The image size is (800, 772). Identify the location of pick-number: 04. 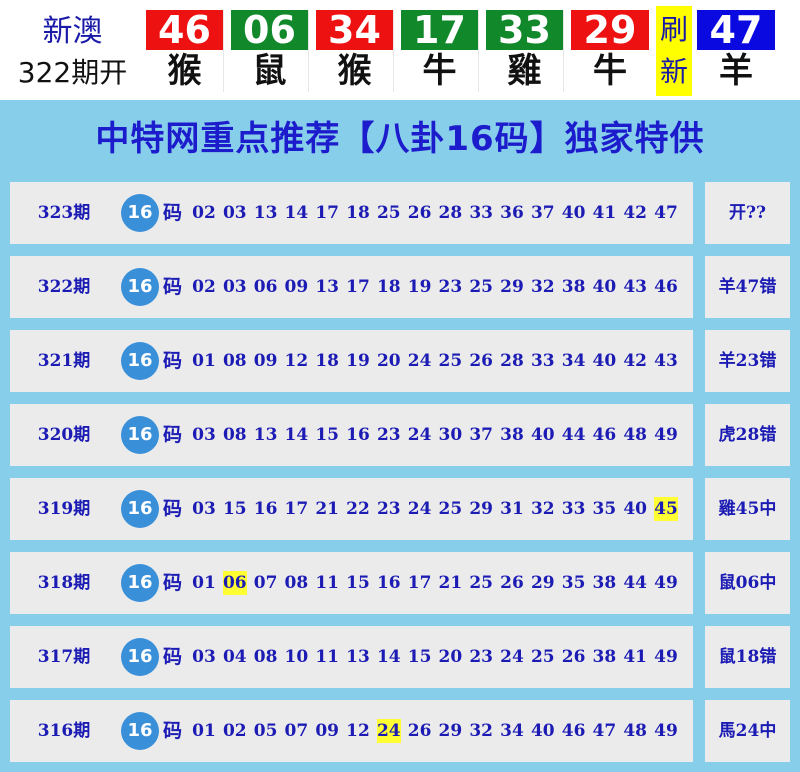
(234, 657).